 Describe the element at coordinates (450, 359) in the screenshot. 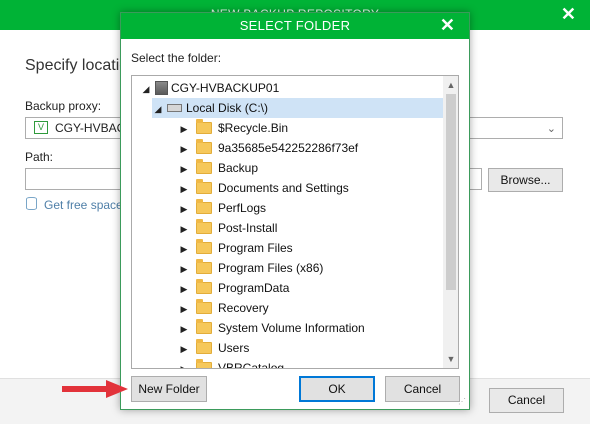

I see `scroll-down-icon: ▼` at that location.